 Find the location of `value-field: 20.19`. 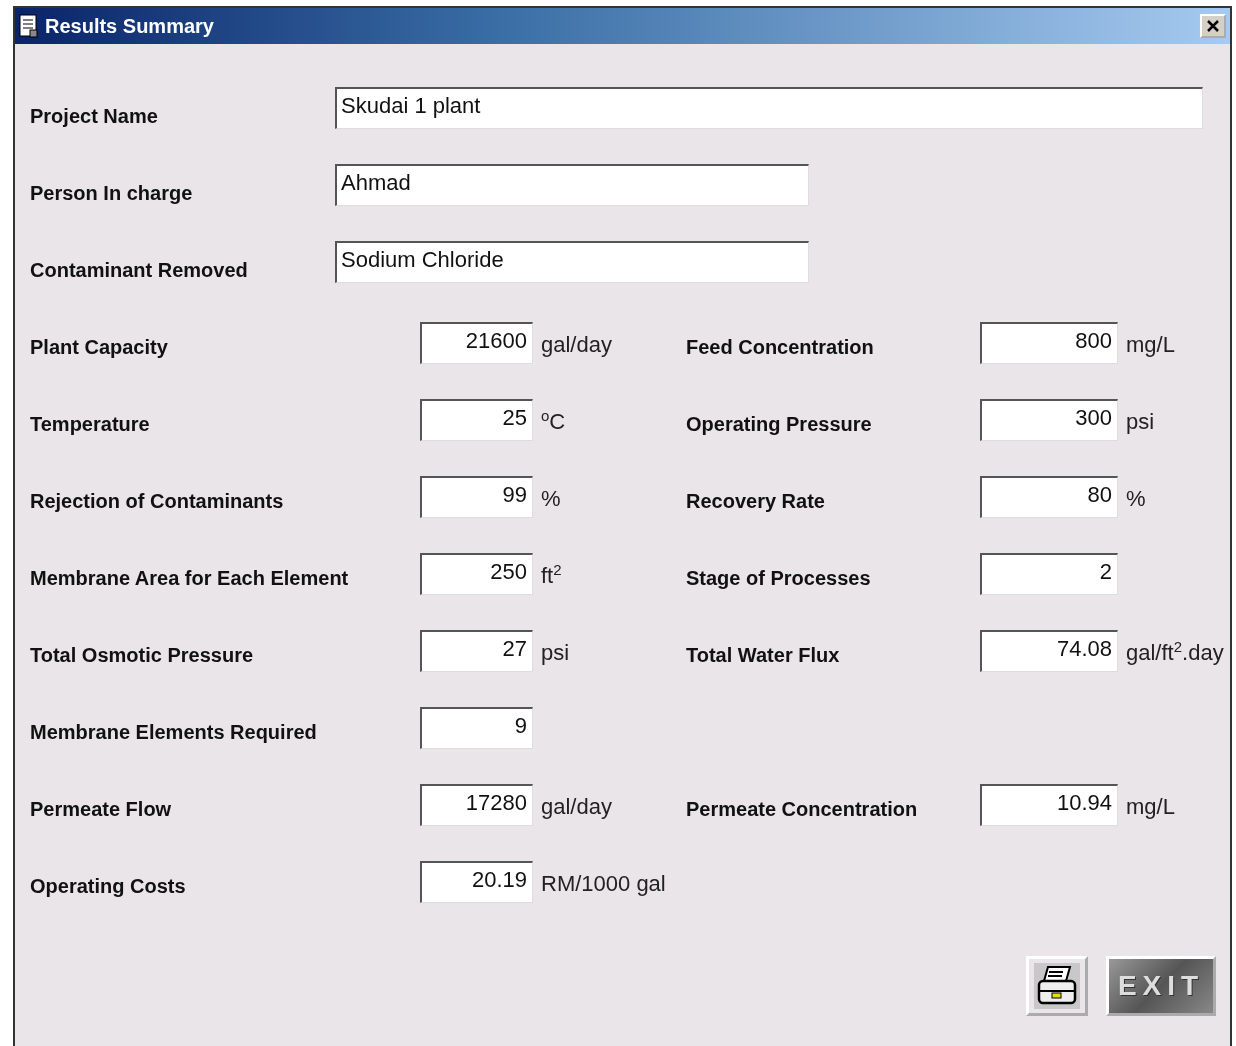

value-field: 20.19 is located at coordinates (476, 881).